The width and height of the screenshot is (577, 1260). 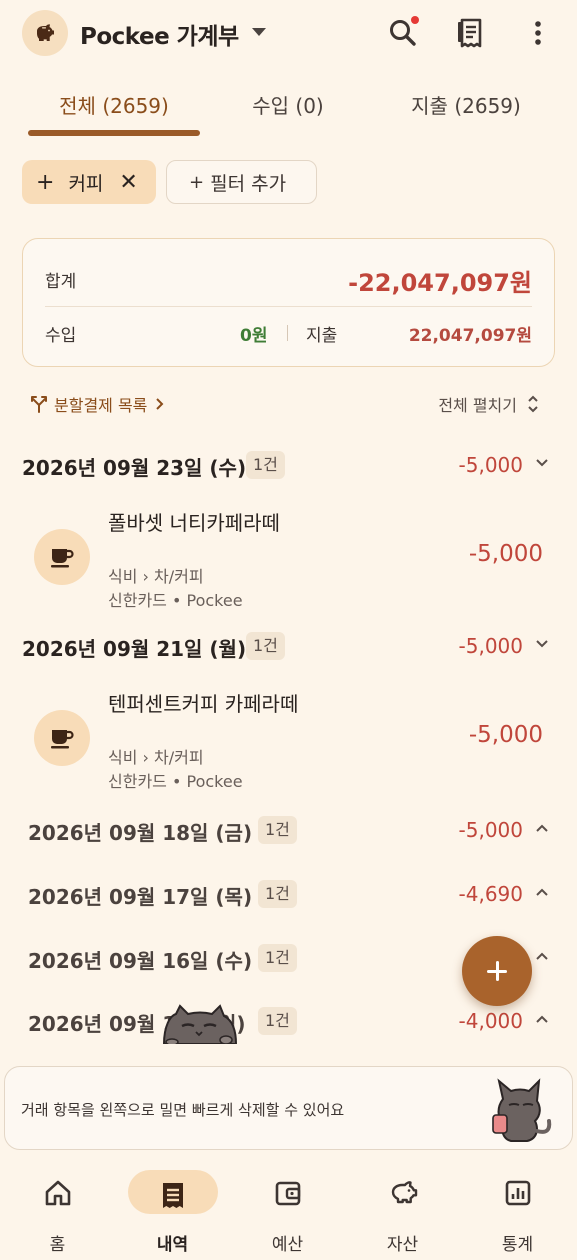 What do you see at coordinates (490, 1021) in the screenshot?
I see `date-amount: -4,000` at bounding box center [490, 1021].